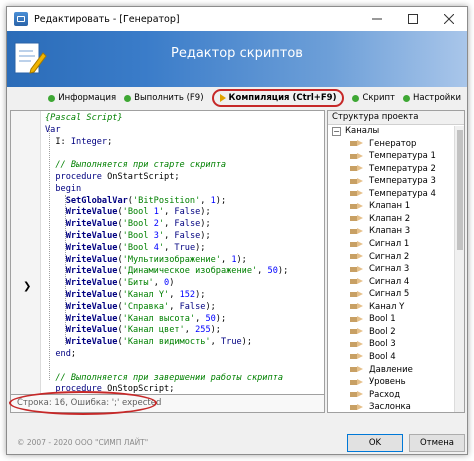 The image size is (474, 461). What do you see at coordinates (27, 286) in the screenshot?
I see `current-line-marker-icon: ❯` at bounding box center [27, 286].